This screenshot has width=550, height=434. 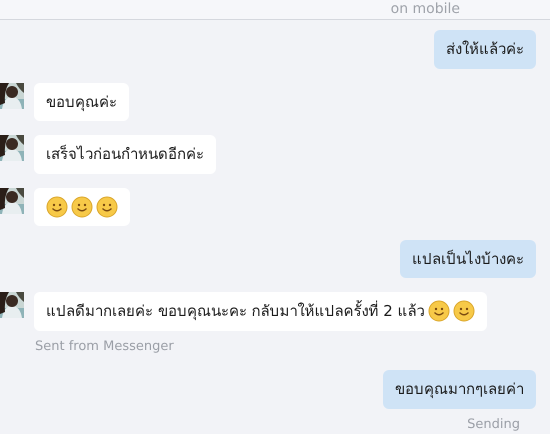 What do you see at coordinates (459, 389) in the screenshot?
I see `message-text: ขอบคุณมากๆเลยค่า` at bounding box center [459, 389].